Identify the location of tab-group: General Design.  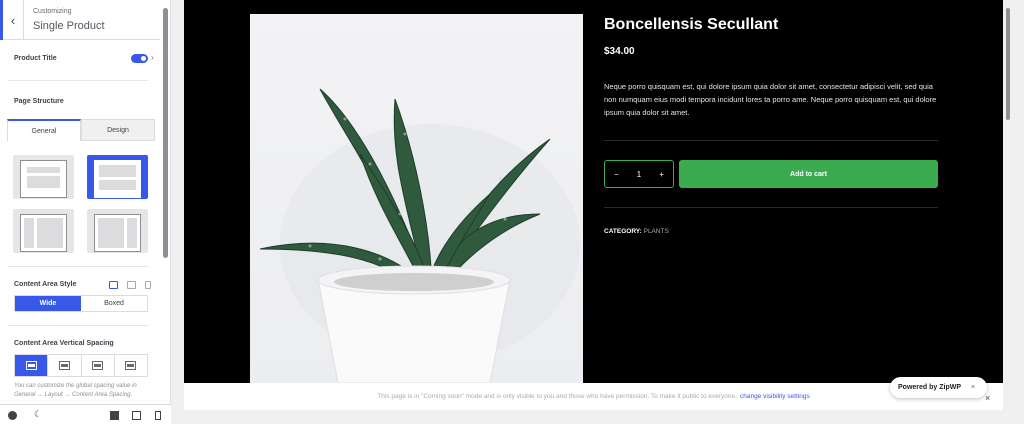
(81, 130).